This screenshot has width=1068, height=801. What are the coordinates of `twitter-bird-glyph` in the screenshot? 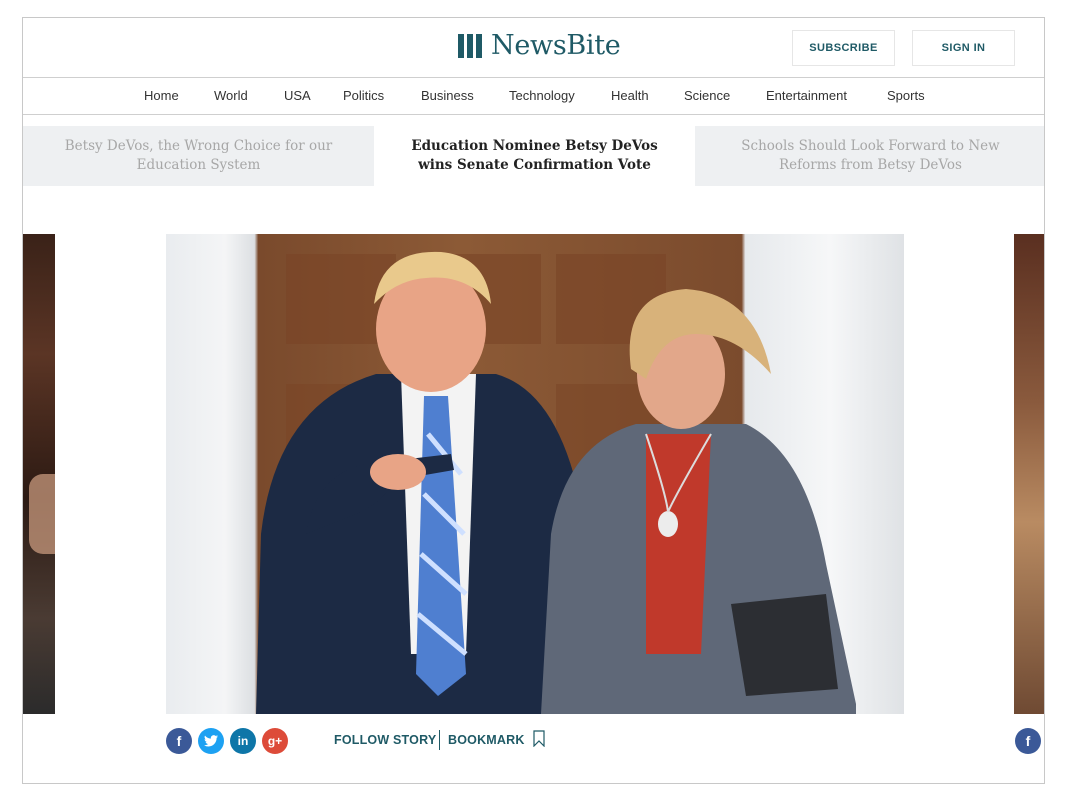 It's located at (211, 741).